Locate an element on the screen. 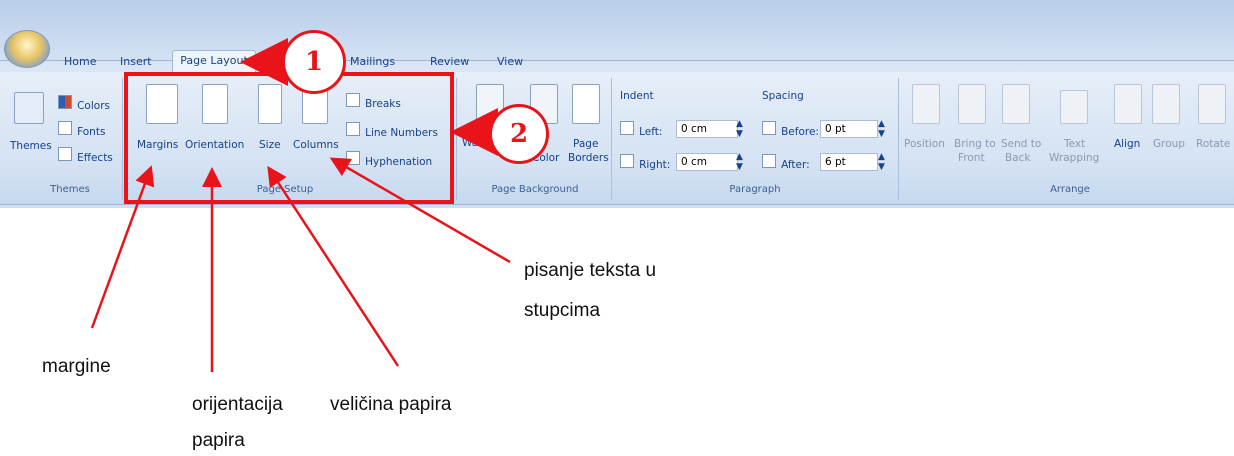  step-1-marker: 1 is located at coordinates (314, 62).